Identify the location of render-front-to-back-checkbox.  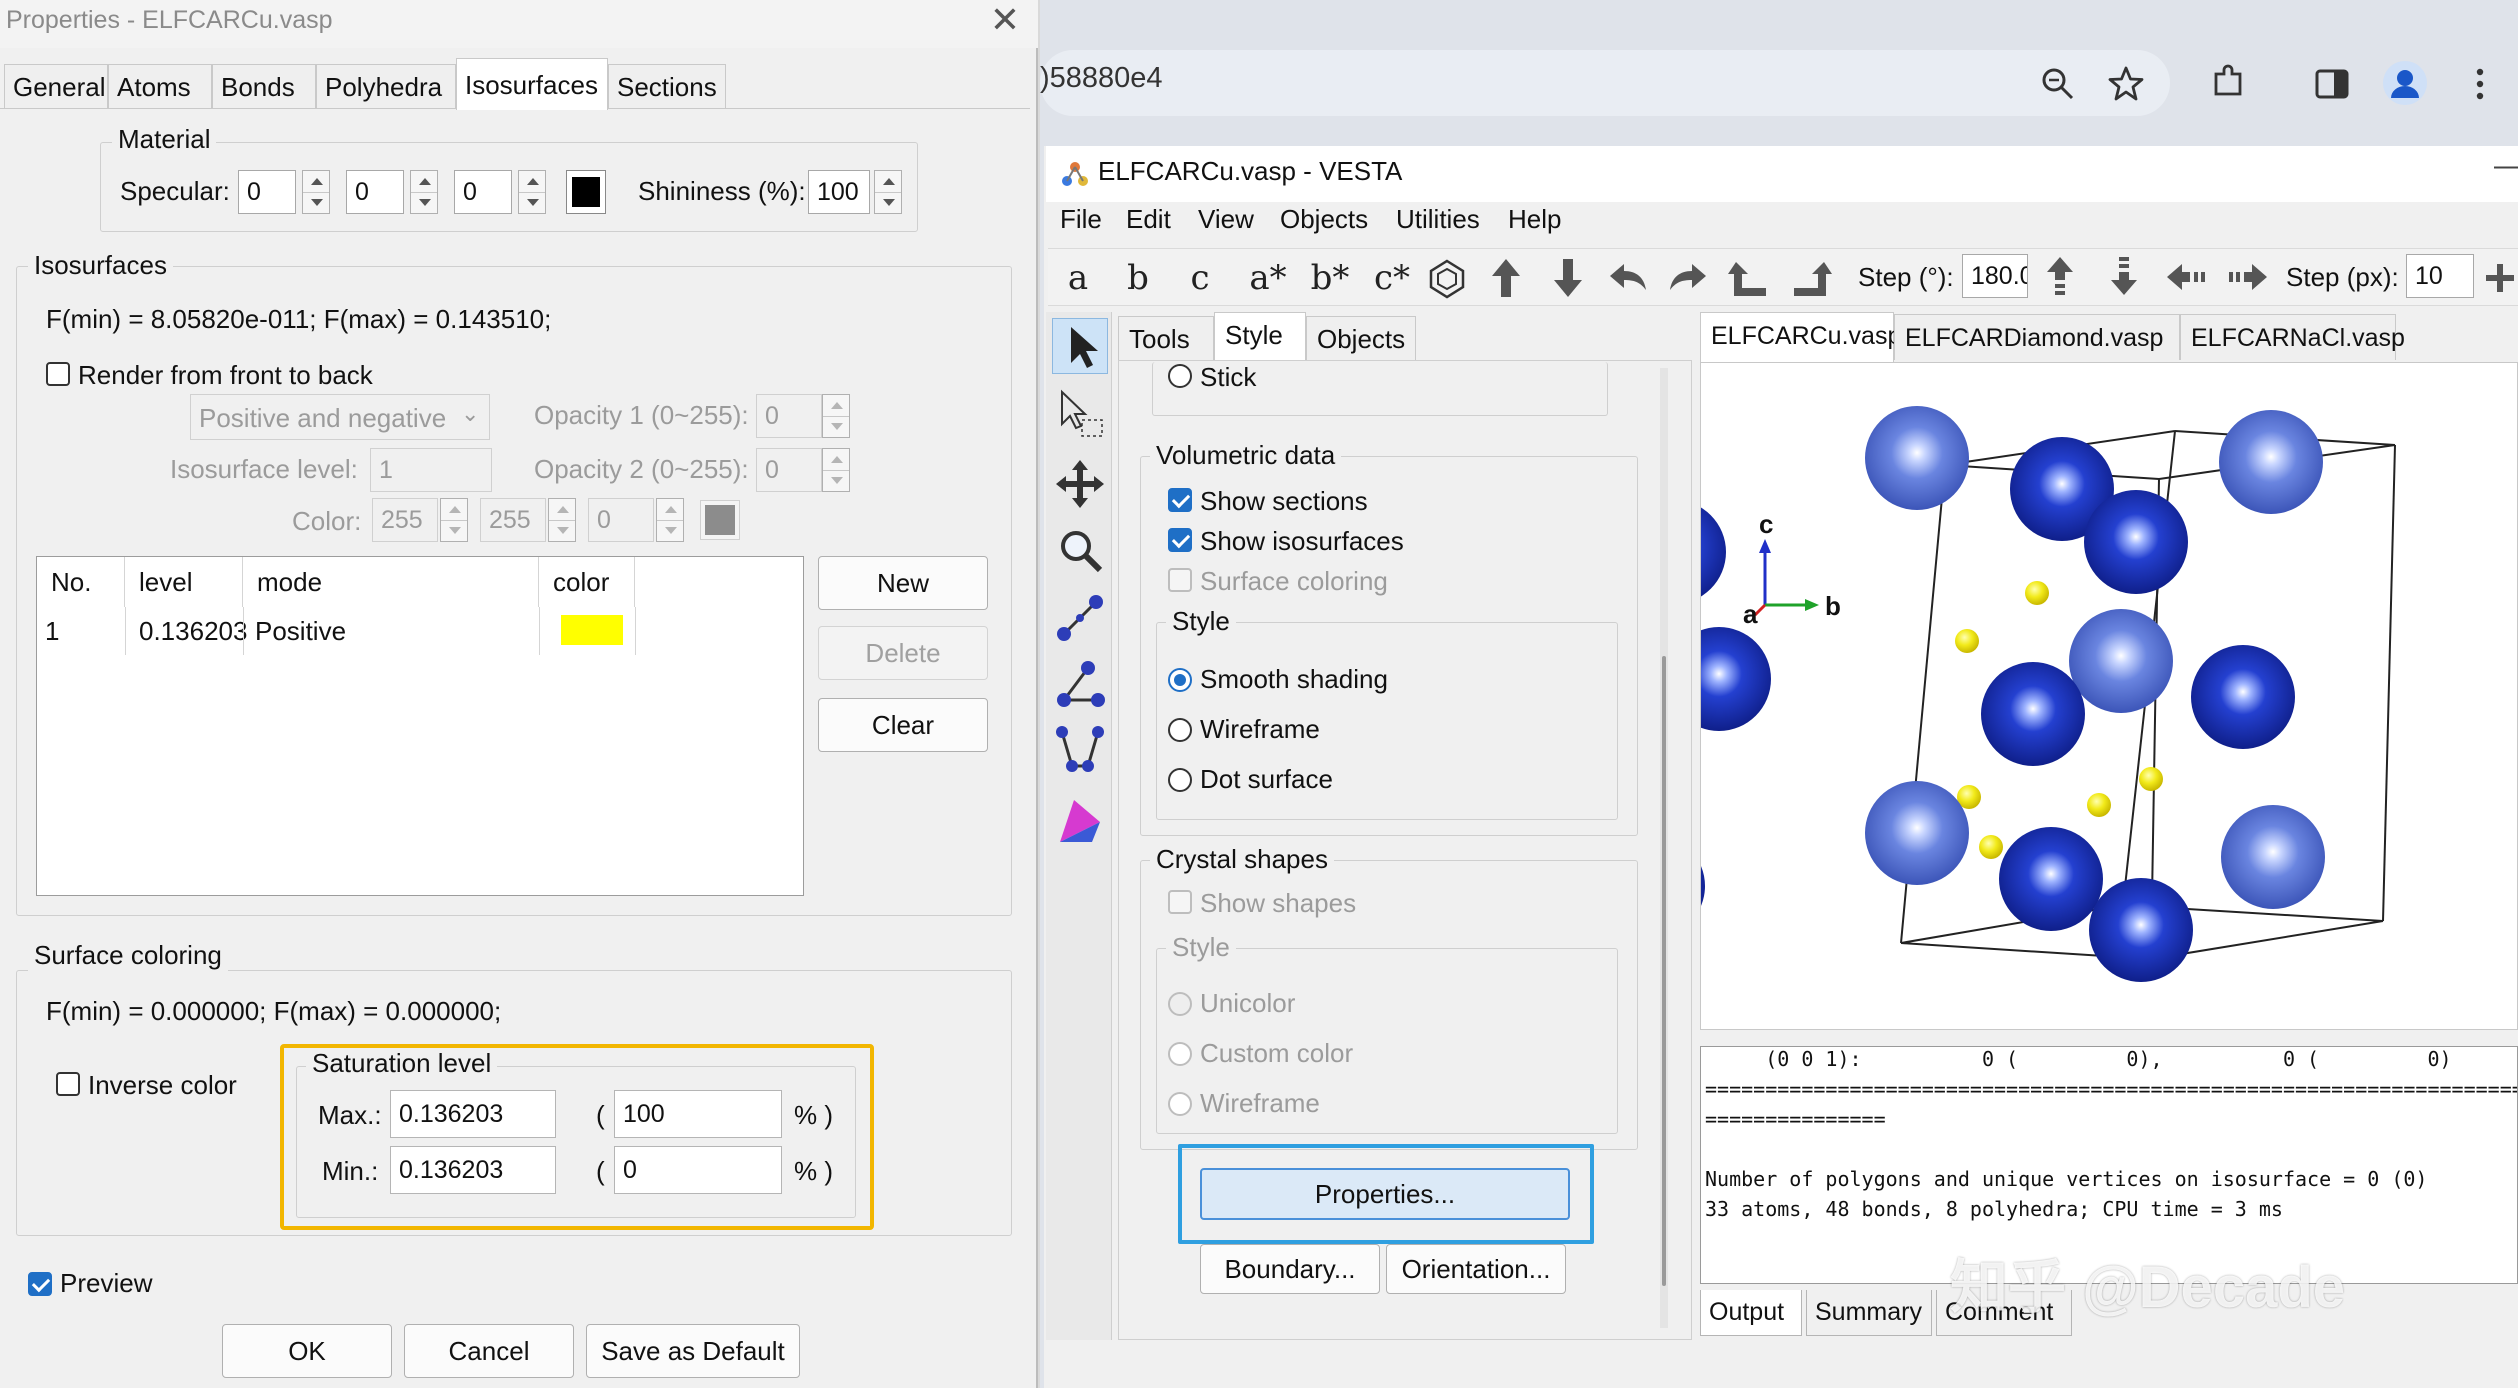
(58, 374).